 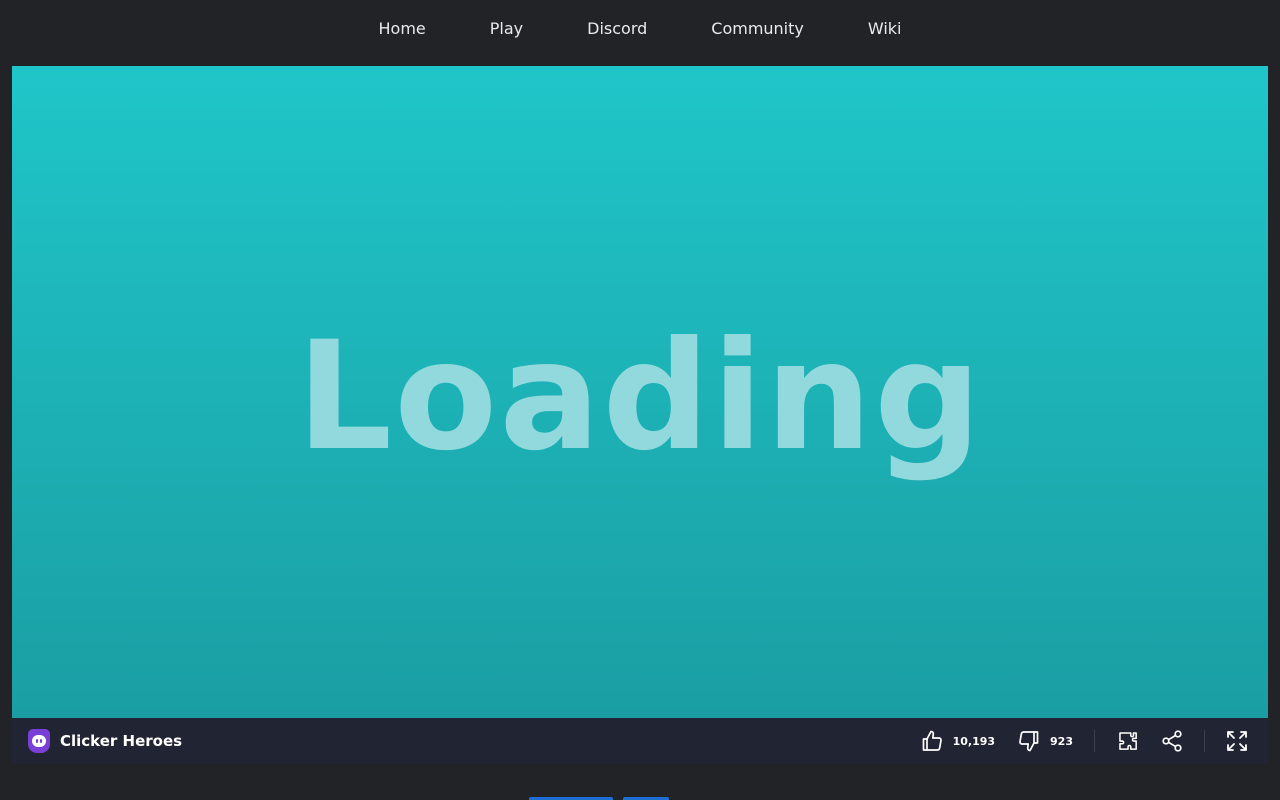 I want to click on game-actions: 10,193 923, so click(x=1094, y=741).